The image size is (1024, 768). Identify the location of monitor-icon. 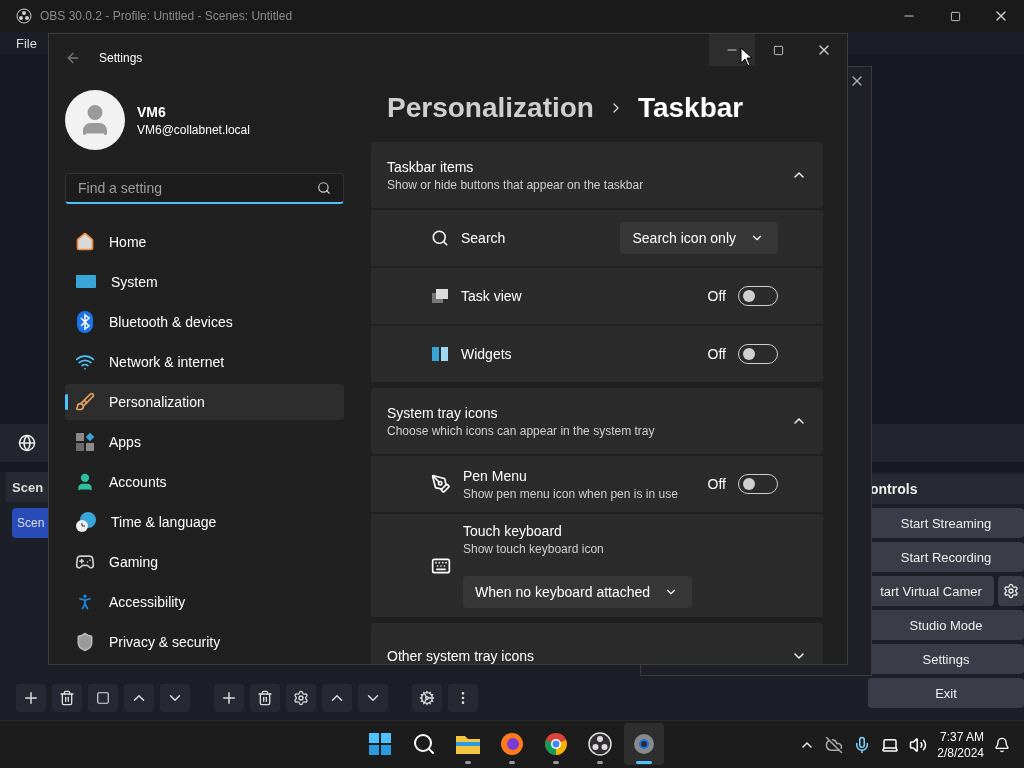
(86, 282).